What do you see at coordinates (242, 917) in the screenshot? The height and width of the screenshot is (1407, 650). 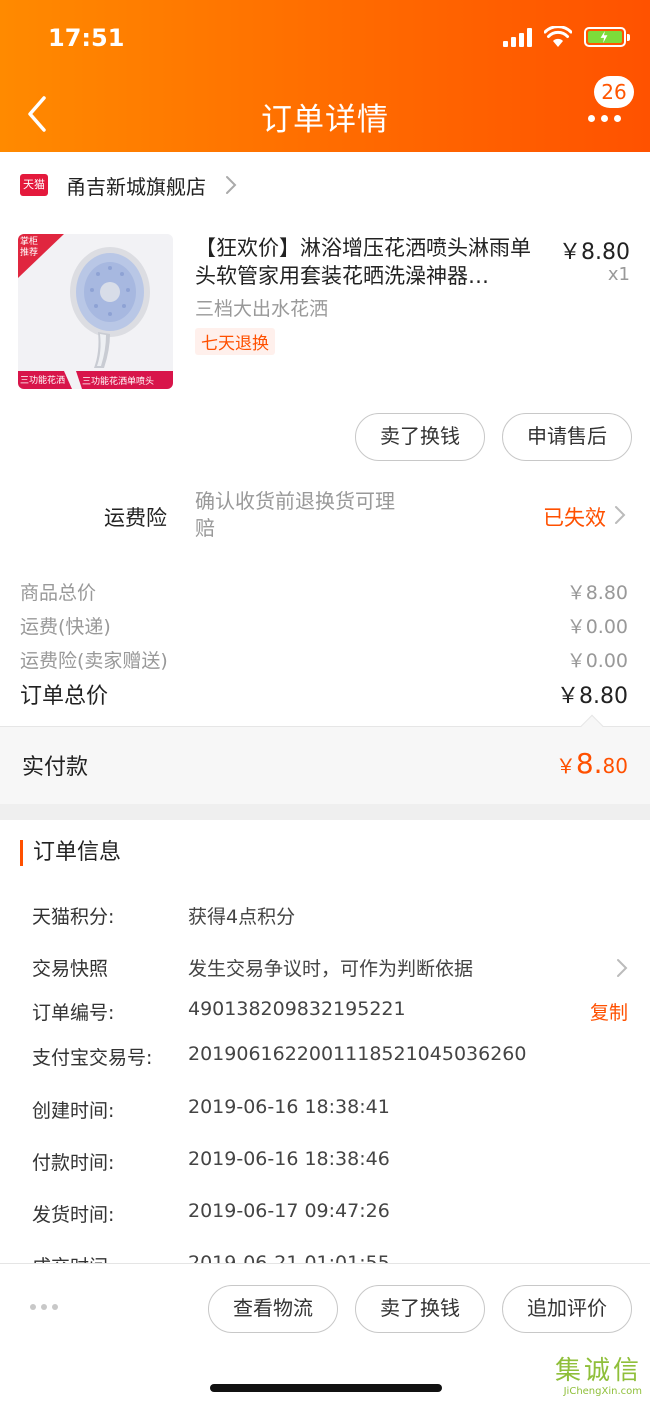 I see `info-value: 获得4点积分` at bounding box center [242, 917].